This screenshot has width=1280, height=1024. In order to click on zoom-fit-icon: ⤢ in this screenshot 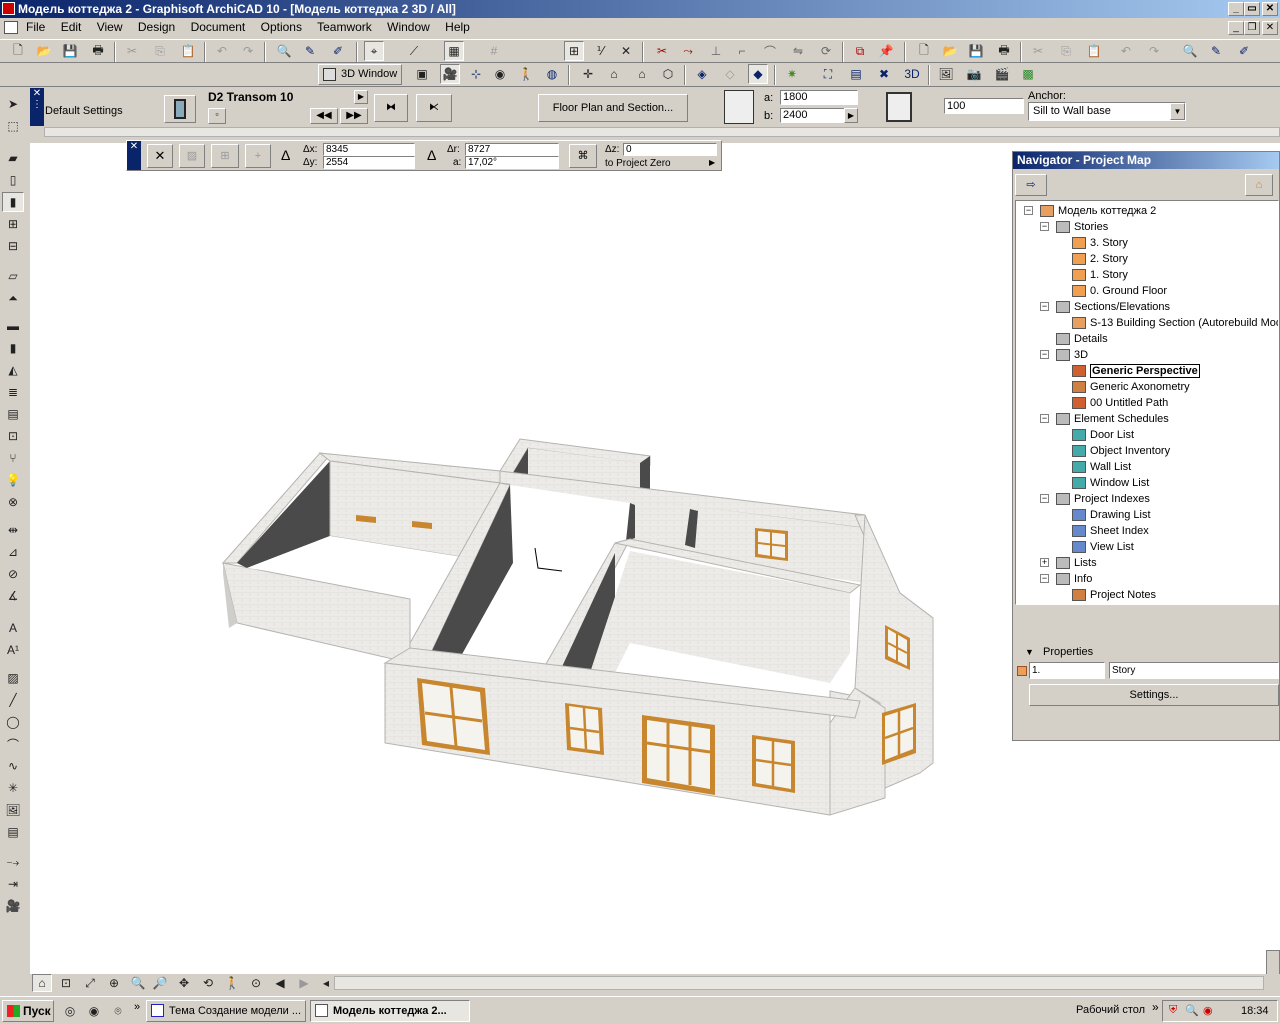, I will do `click(90, 983)`.